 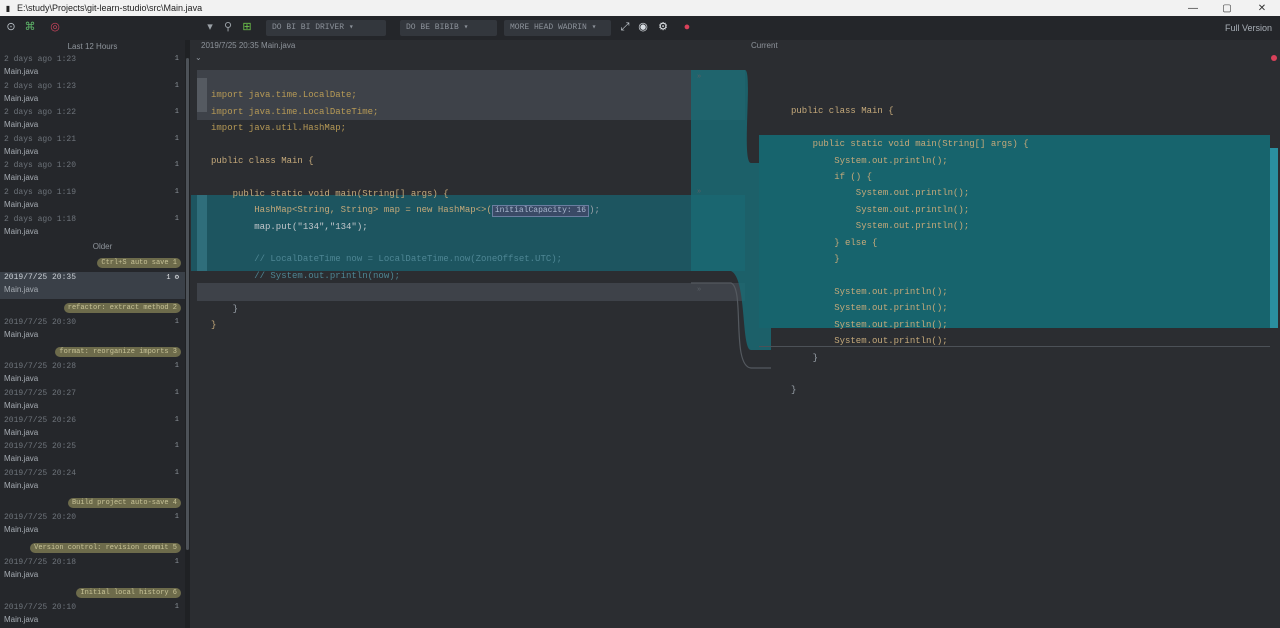 I want to click on change-count: 1 ⚙, so click(x=172, y=278).